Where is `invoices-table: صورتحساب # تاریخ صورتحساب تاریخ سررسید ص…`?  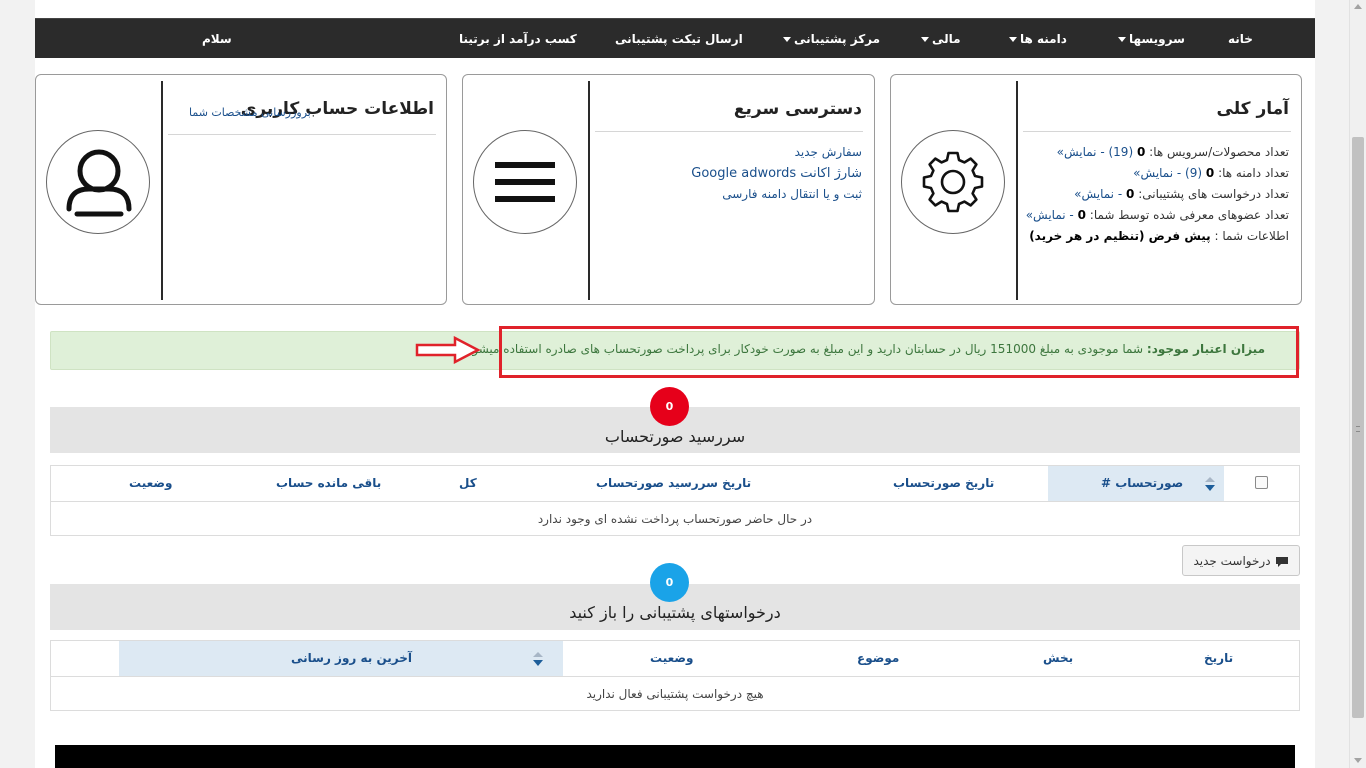
invoices-table: صورتحساب # تاریخ صورتحساب تاریخ سررسید ص… is located at coordinates (675, 500).